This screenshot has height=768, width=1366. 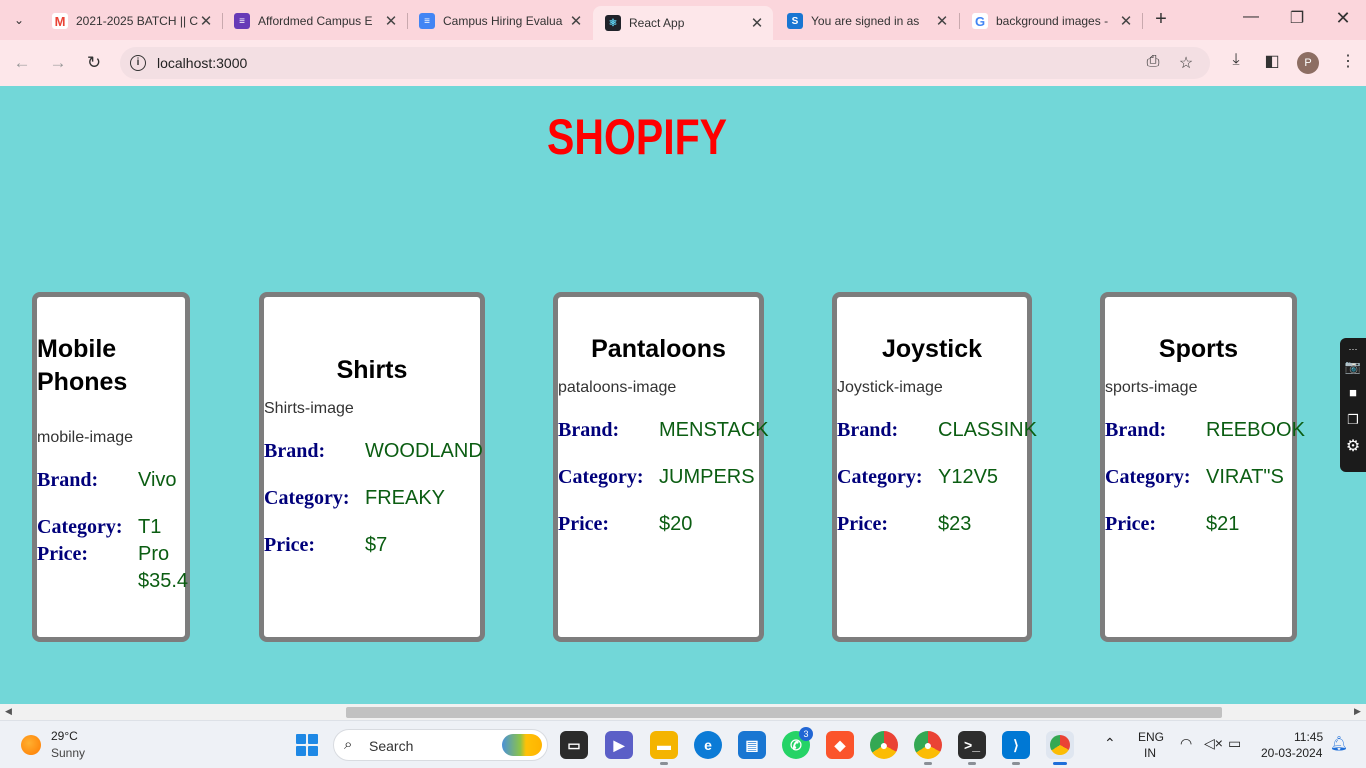 What do you see at coordinates (1205, 430) in the screenshot?
I see `brand-row: Brand: REEBOOK` at bounding box center [1205, 430].